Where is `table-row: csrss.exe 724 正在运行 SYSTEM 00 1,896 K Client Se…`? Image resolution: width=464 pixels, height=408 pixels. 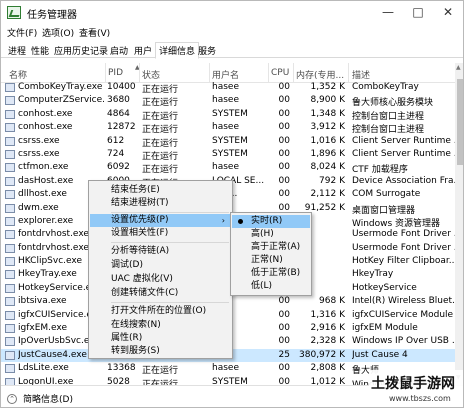 table-row: csrss.exe 724 正在运行 SYSTEM 00 1,896 K Client Se… is located at coordinates (228, 155).